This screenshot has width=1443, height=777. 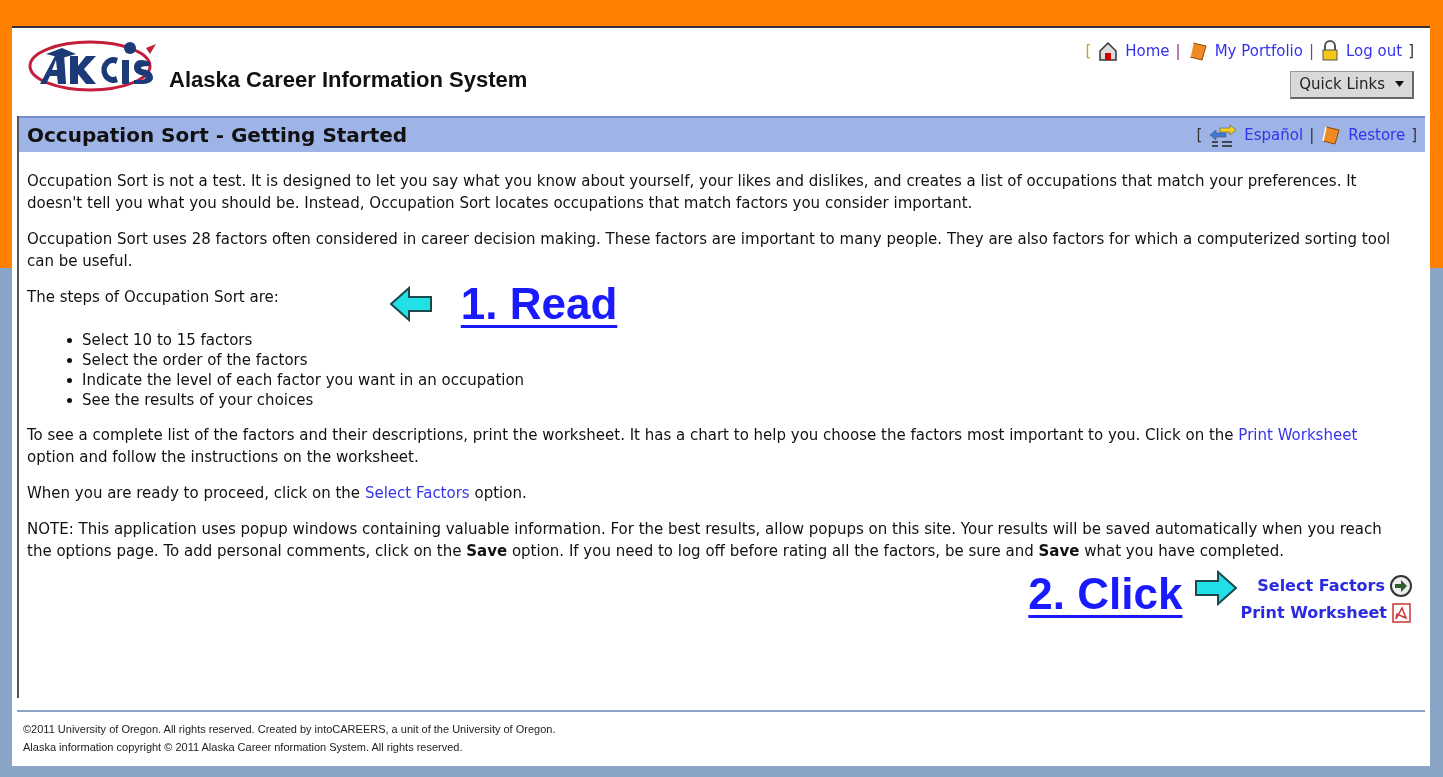 I want to click on title-bar-link: Restore, so click(x=1377, y=135).